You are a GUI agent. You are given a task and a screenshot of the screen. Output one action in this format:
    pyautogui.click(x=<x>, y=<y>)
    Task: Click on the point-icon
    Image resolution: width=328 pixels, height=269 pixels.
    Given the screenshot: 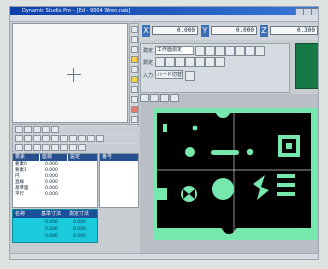 What is the action you would take?
    pyautogui.click(x=260, y=51)
    